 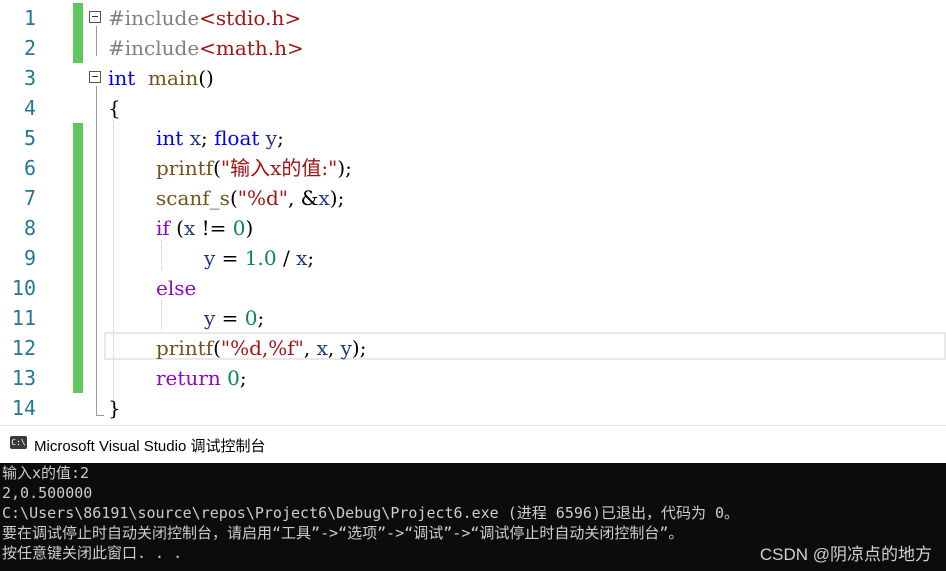 I want to click on code-line: 1 #include<stdio.h>, so click(x=473, y=18).